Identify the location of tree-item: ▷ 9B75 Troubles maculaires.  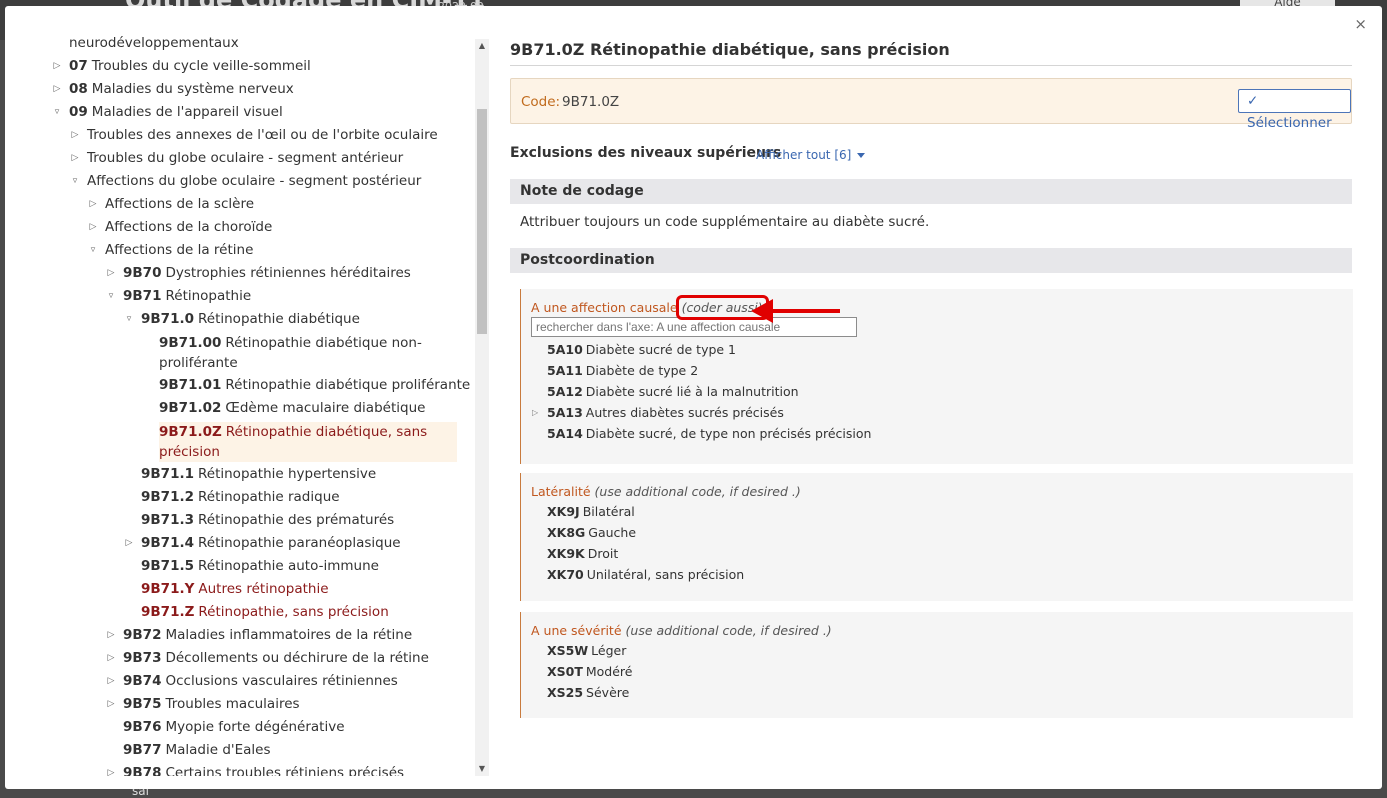
(230, 704).